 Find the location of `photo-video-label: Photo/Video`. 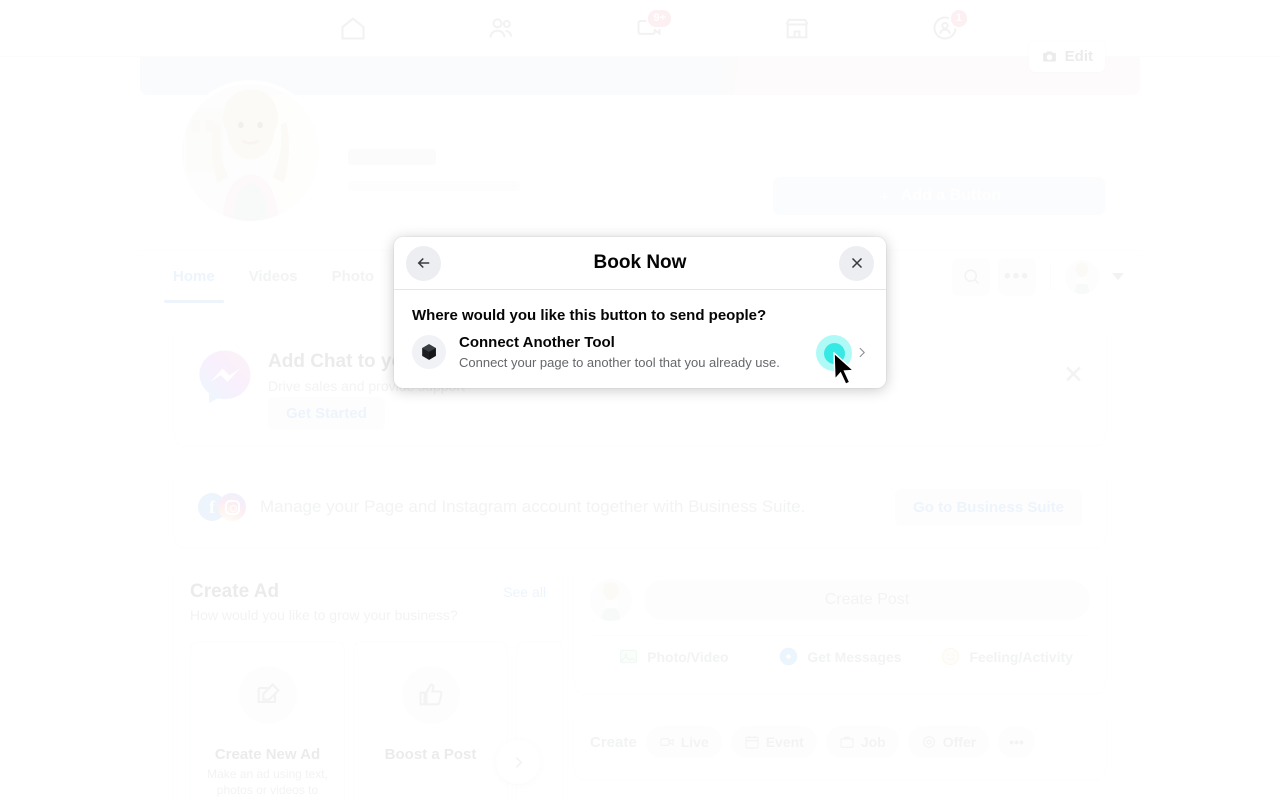

photo-video-label: Photo/Video is located at coordinates (688, 656).